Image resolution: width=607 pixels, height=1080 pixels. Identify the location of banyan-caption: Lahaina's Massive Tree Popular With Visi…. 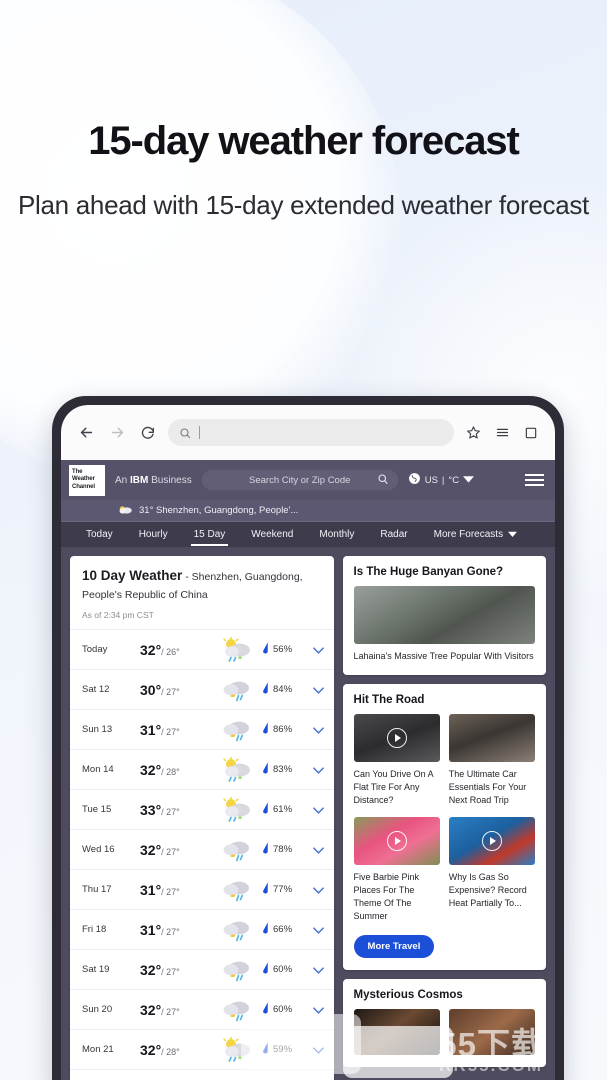
(443, 656).